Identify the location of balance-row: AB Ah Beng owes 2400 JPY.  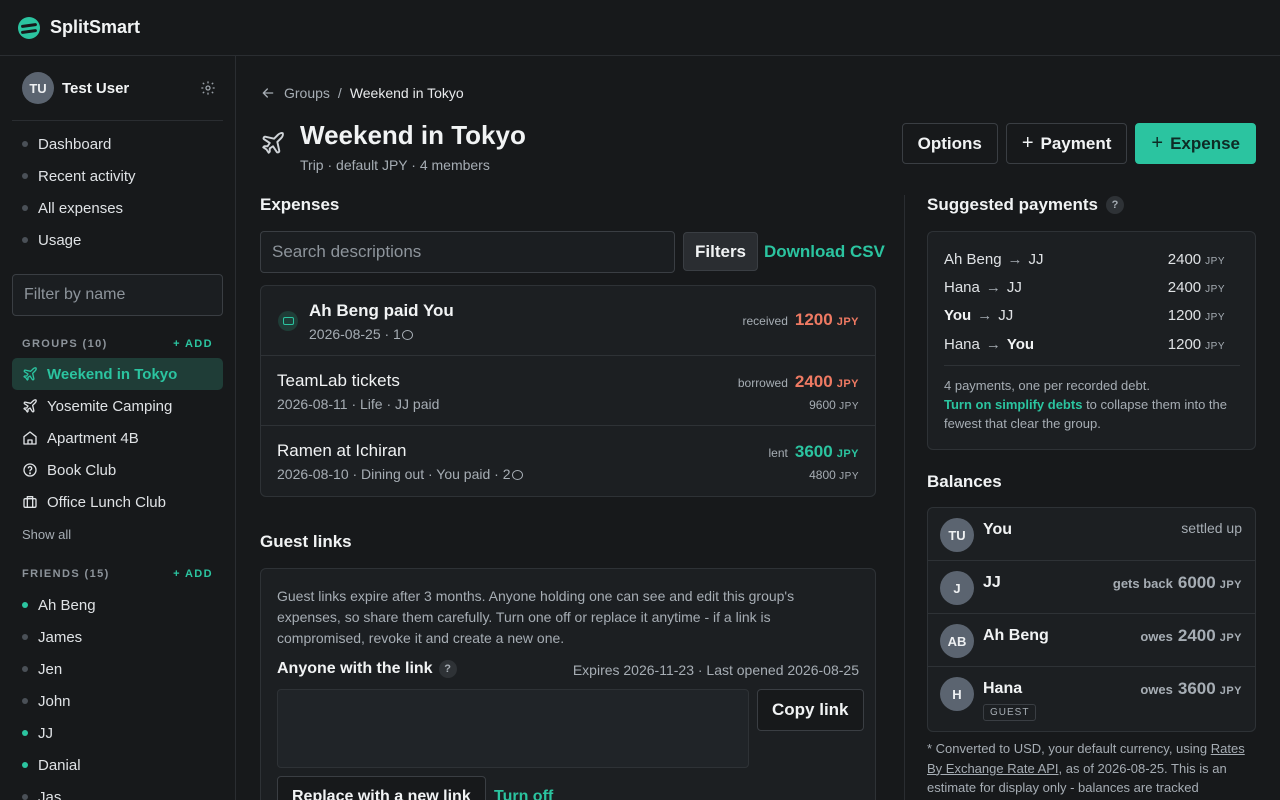
(1091, 640).